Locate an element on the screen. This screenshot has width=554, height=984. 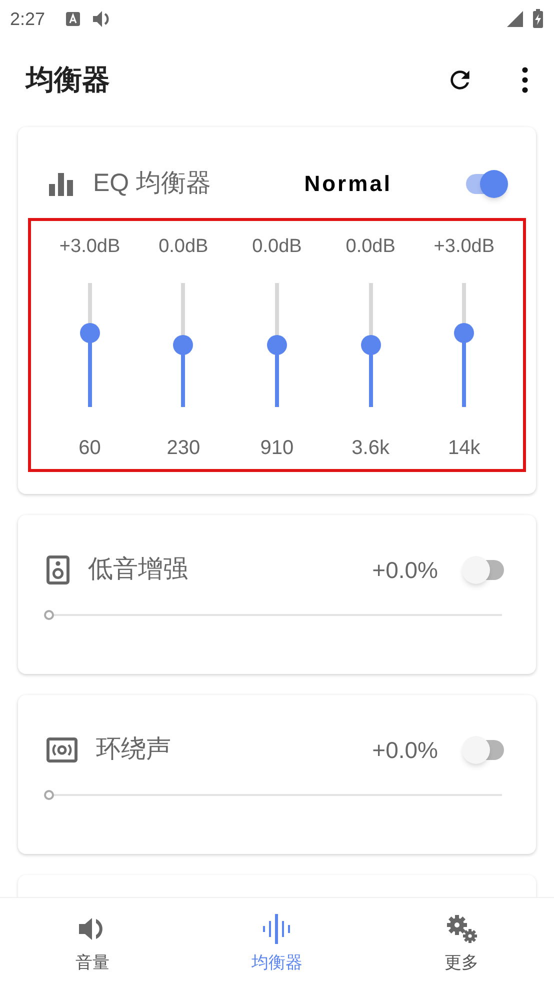
nav-tab: 更多 is located at coordinates (461, 941).